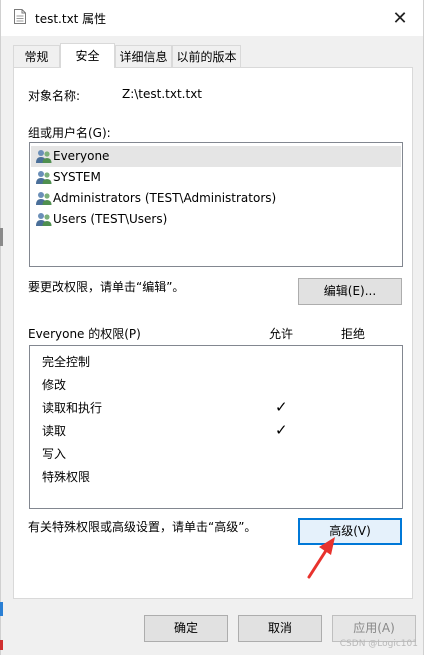 Image resolution: width=424 pixels, height=655 pixels. I want to click on user-name: Users (TEST\Users), so click(110, 219).